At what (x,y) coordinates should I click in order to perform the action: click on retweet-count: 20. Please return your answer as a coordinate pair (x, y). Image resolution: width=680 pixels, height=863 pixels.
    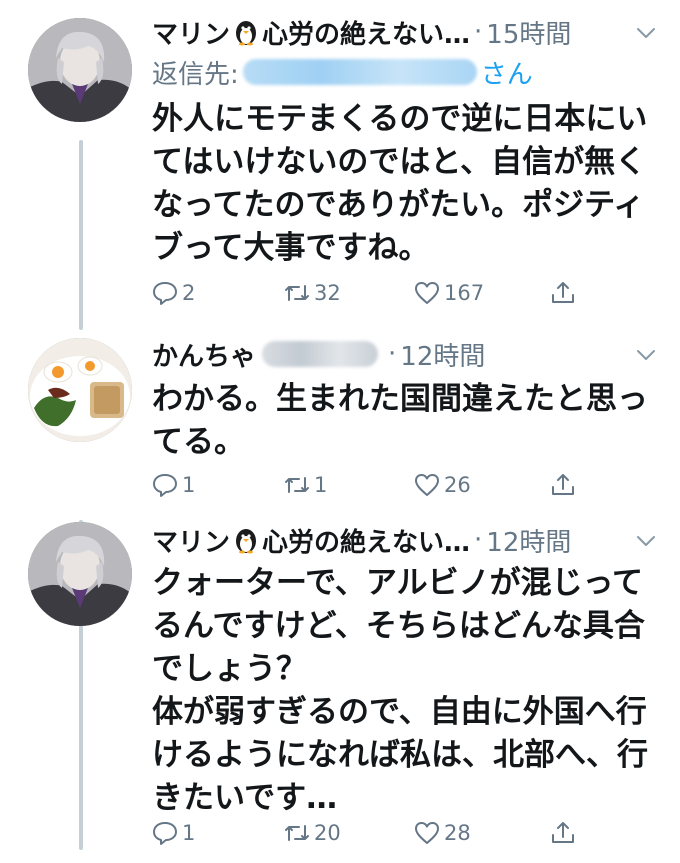
    Looking at the image, I should click on (327, 833).